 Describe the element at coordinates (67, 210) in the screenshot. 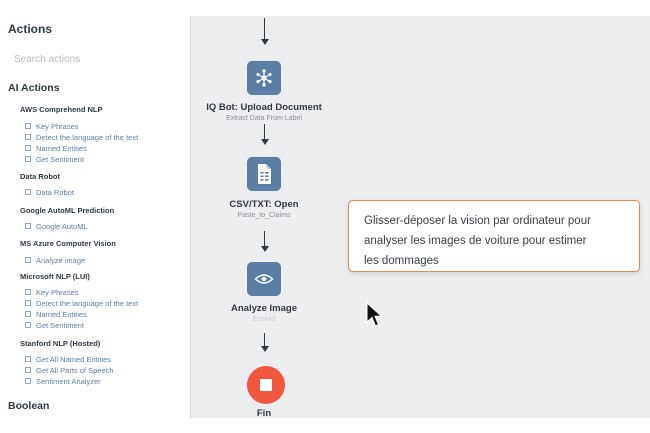

I see `group-google-automl: Google AutoML Prediction` at that location.